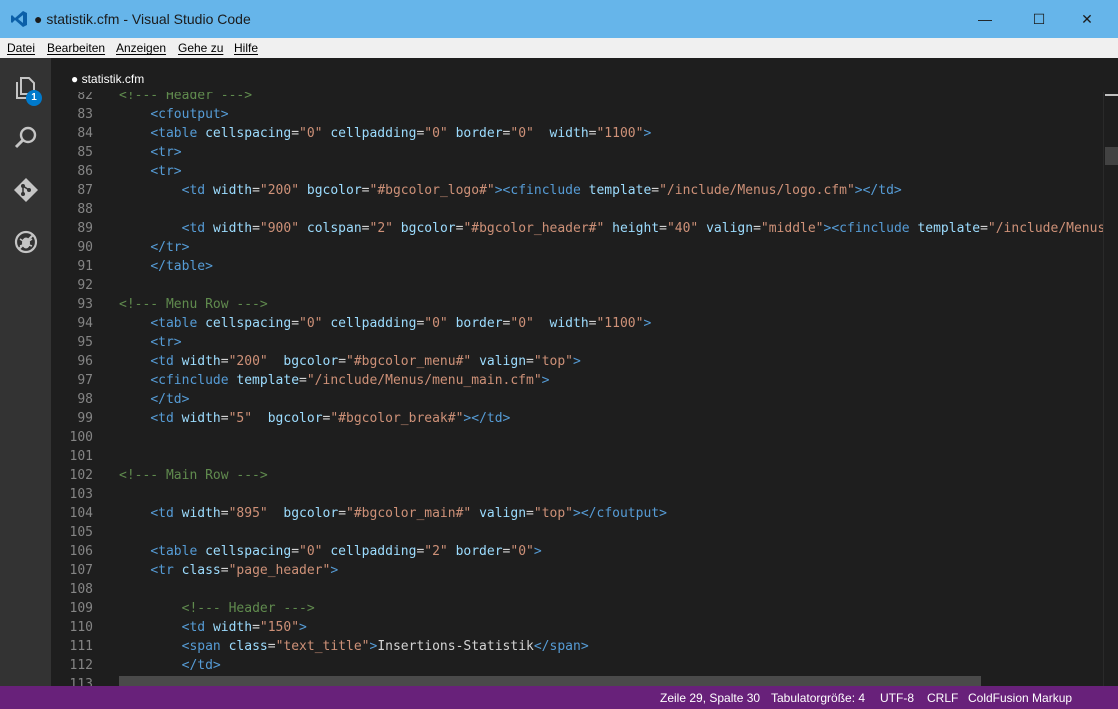 Image resolution: width=1118 pixels, height=709 pixels. I want to click on code-token: bgcolor, so click(303, 513).